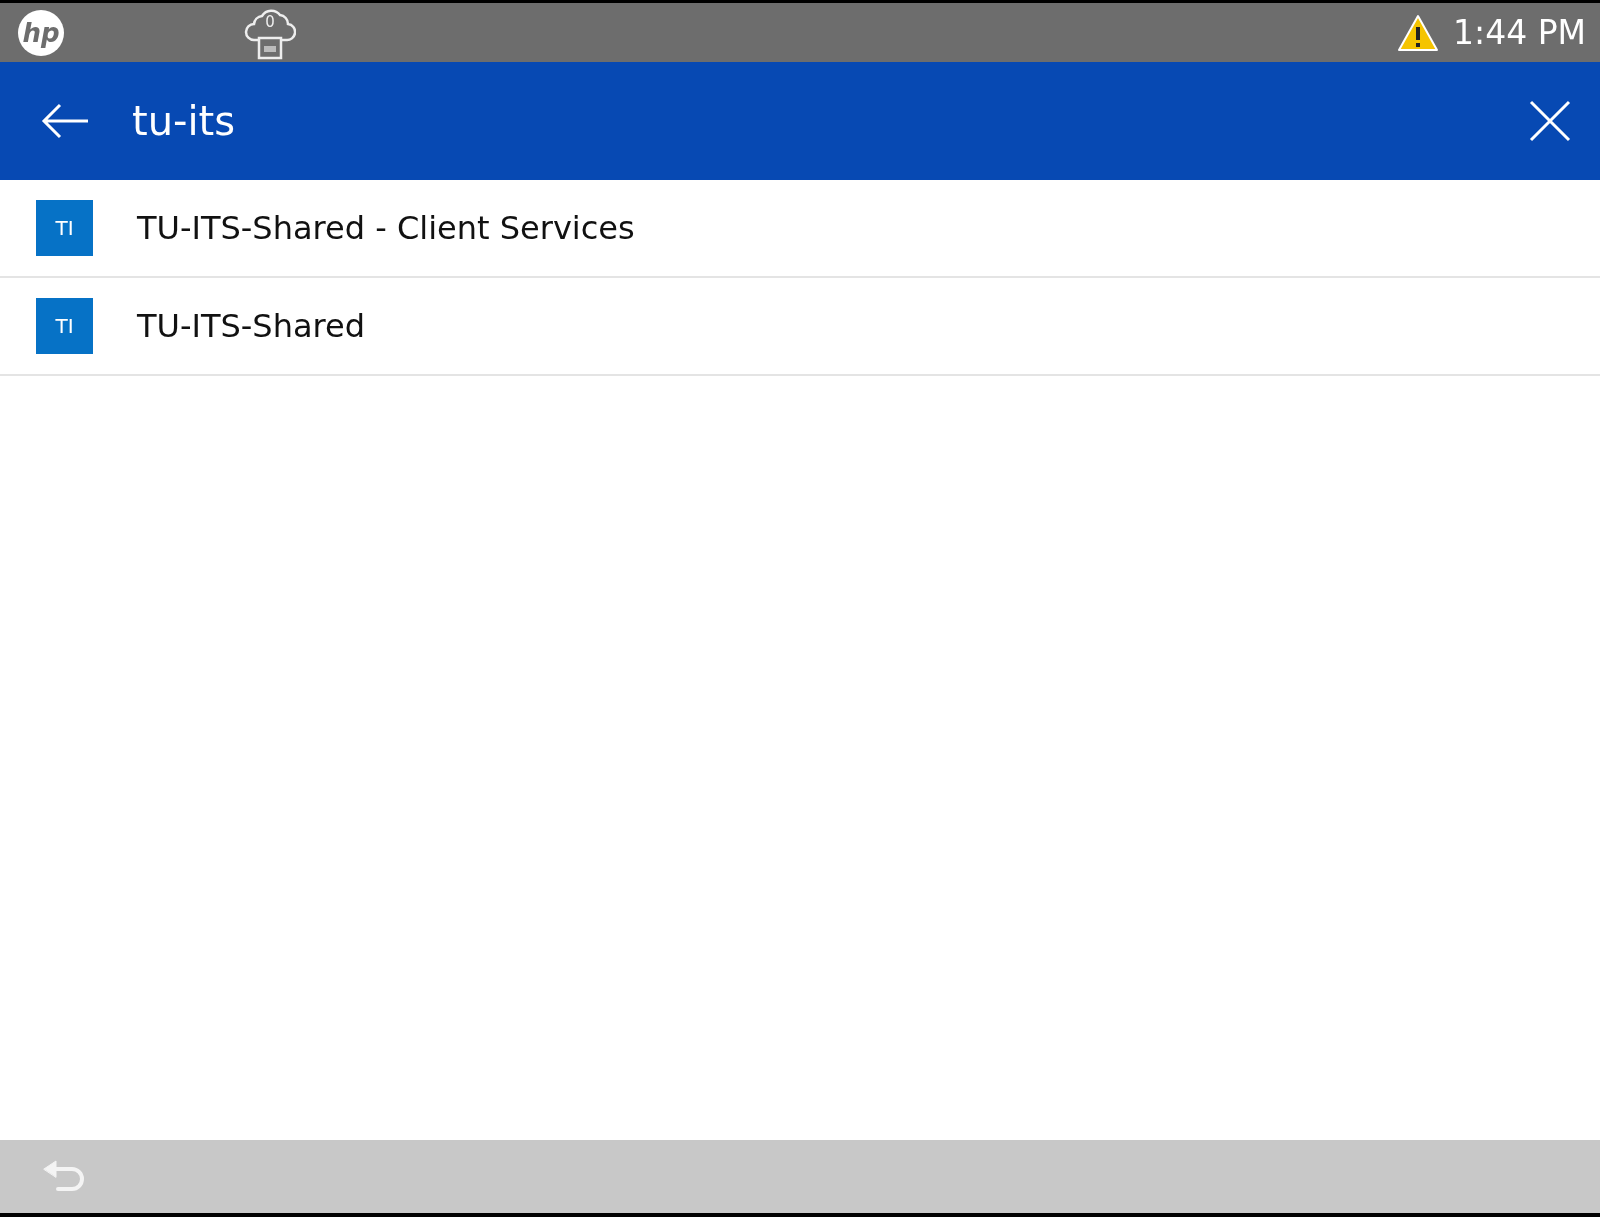 The height and width of the screenshot is (1217, 1600). Describe the element at coordinates (1550, 121) in the screenshot. I see `close-icon` at that location.